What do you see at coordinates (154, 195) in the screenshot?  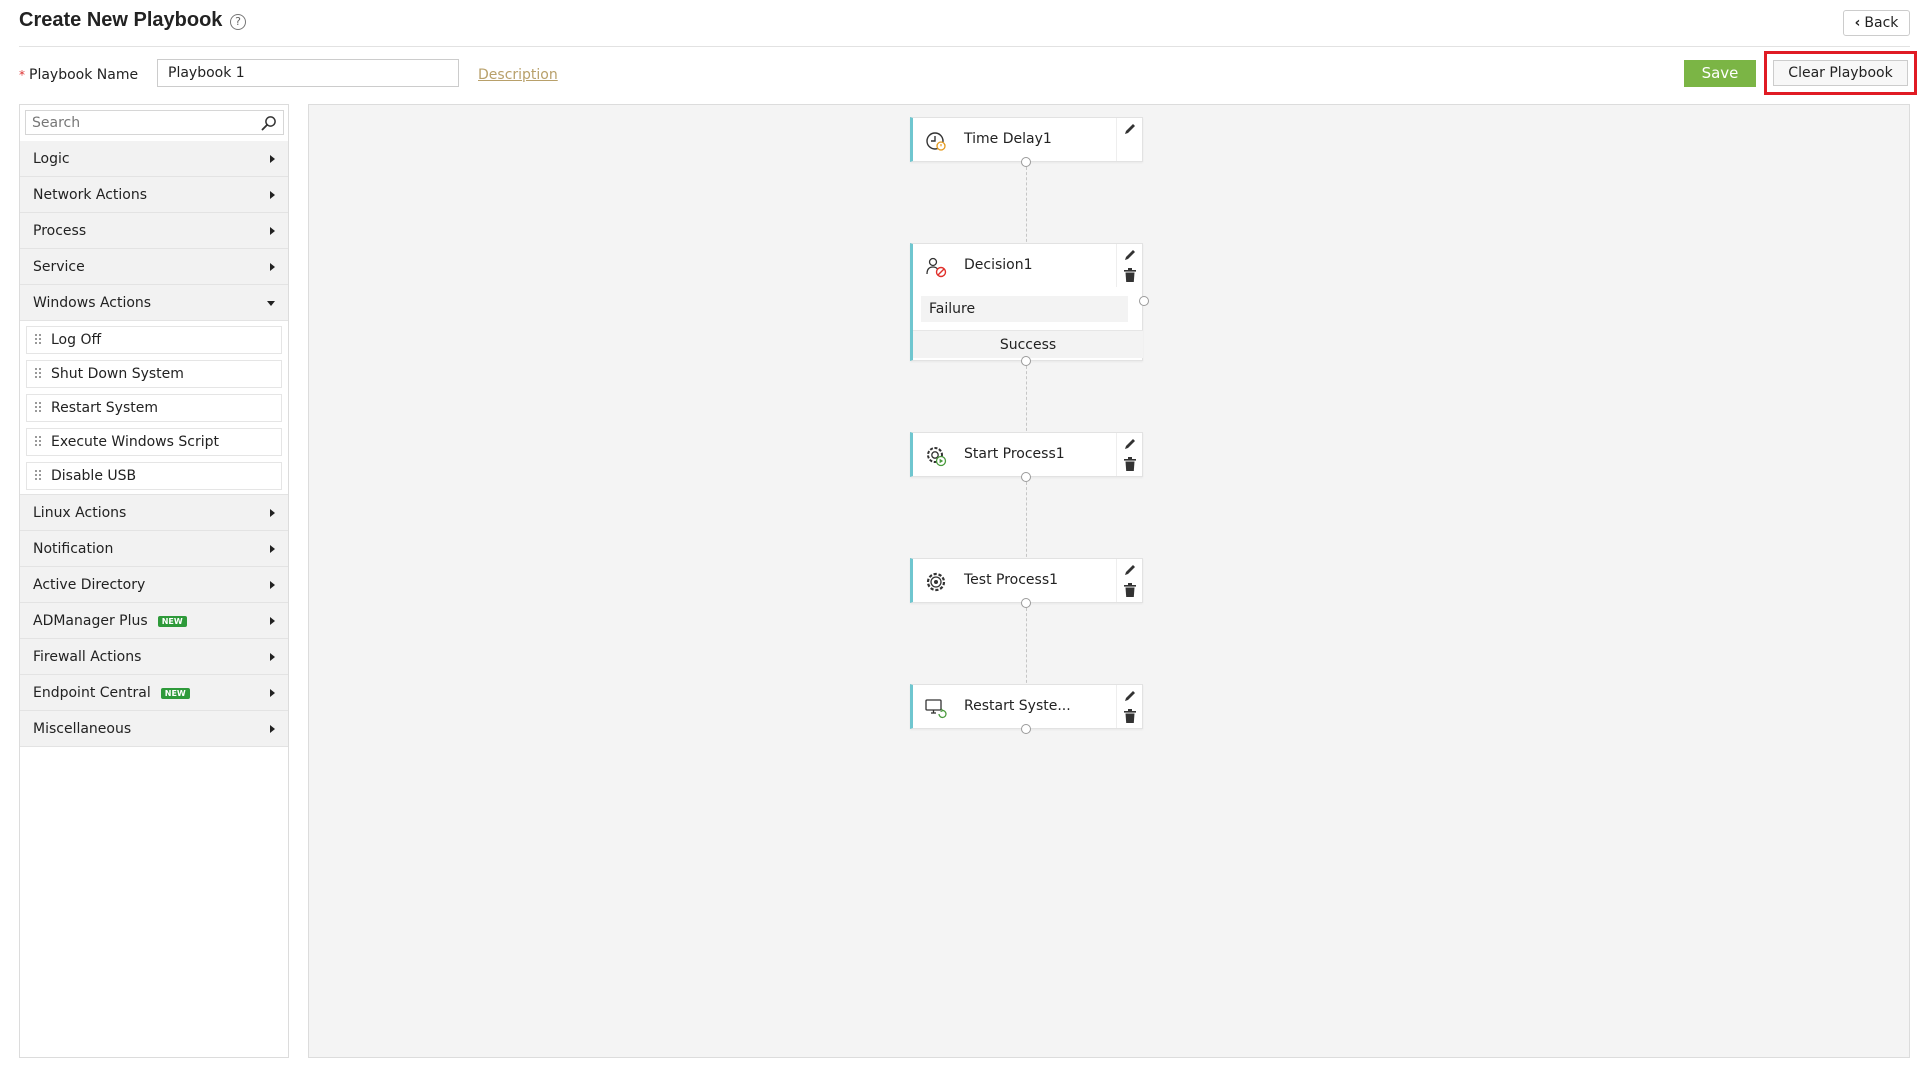 I see `category-network-actions: Network Actions` at bounding box center [154, 195].